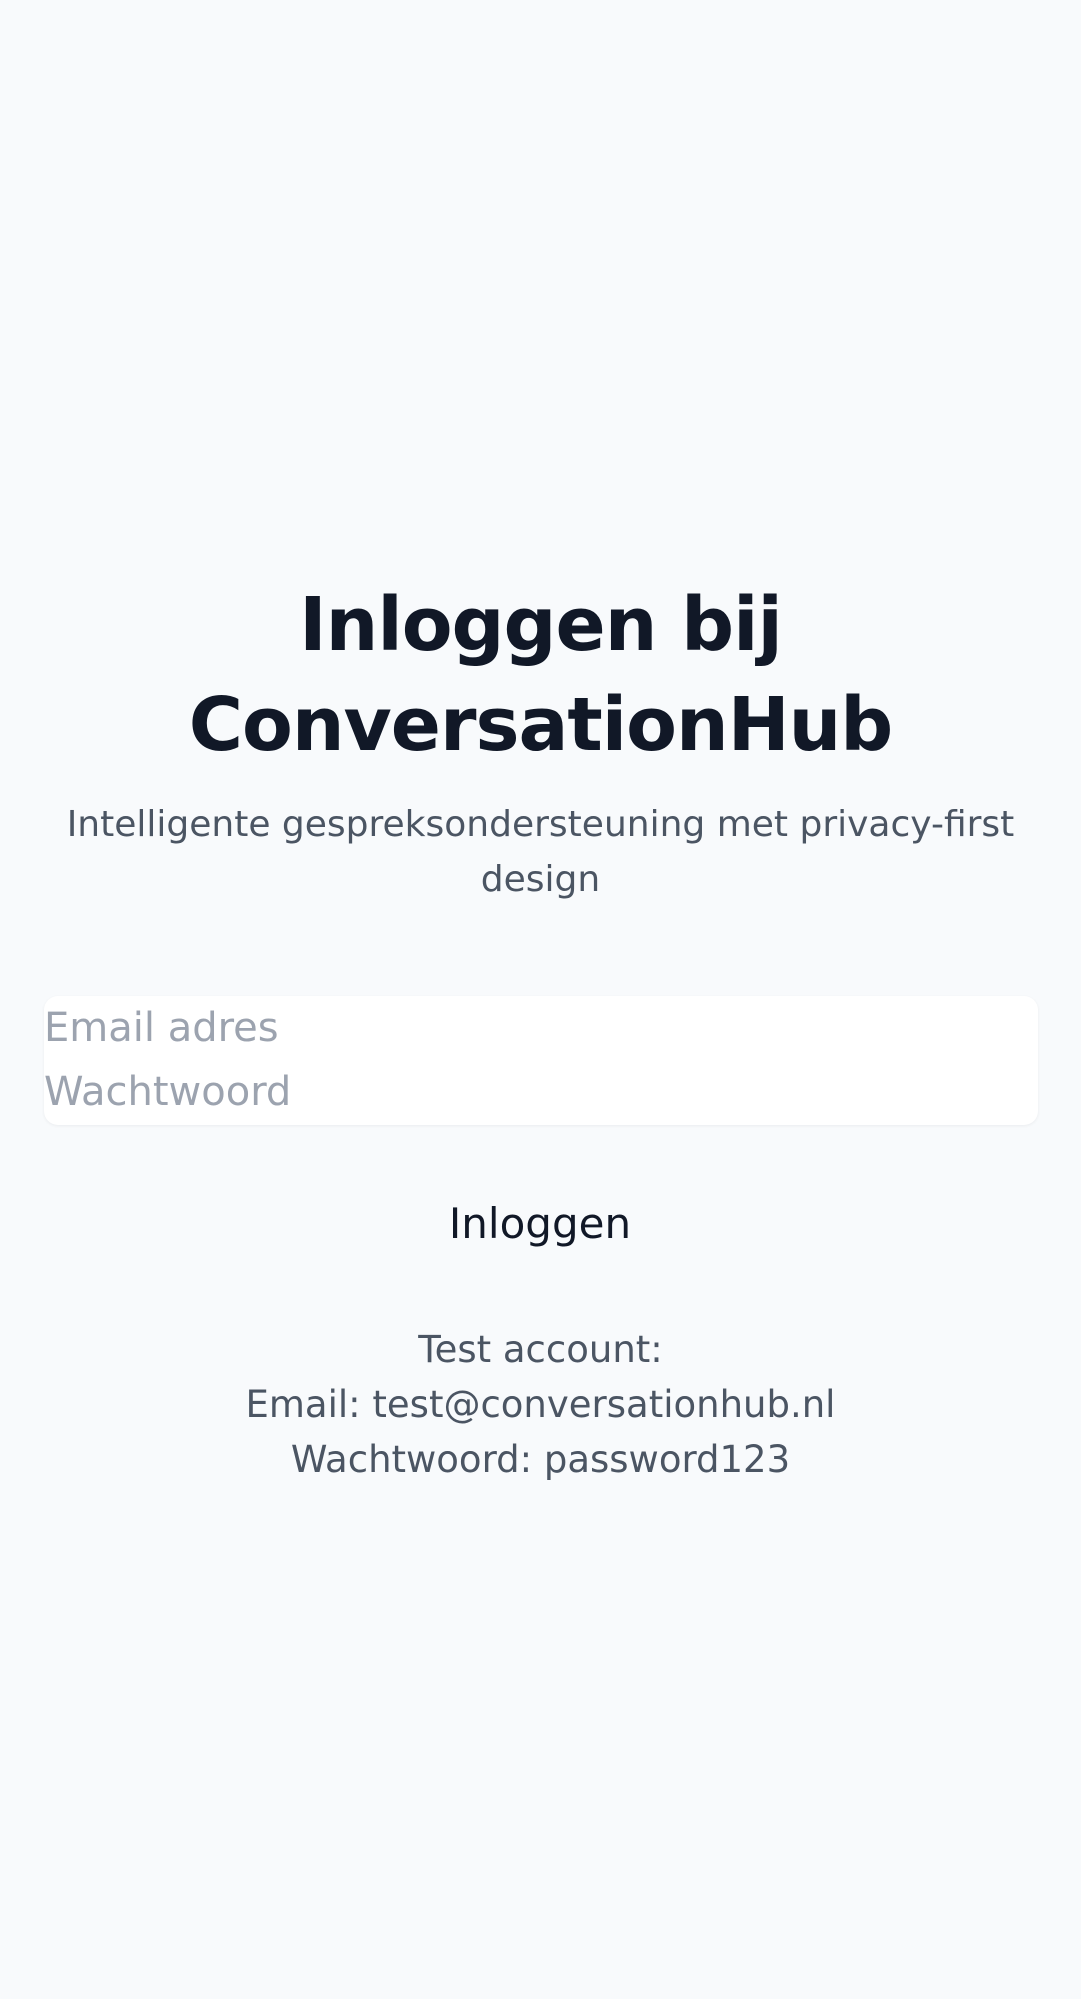 Image resolution: width=1081 pixels, height=1999 pixels. I want to click on login-form, so click(541, 1060).